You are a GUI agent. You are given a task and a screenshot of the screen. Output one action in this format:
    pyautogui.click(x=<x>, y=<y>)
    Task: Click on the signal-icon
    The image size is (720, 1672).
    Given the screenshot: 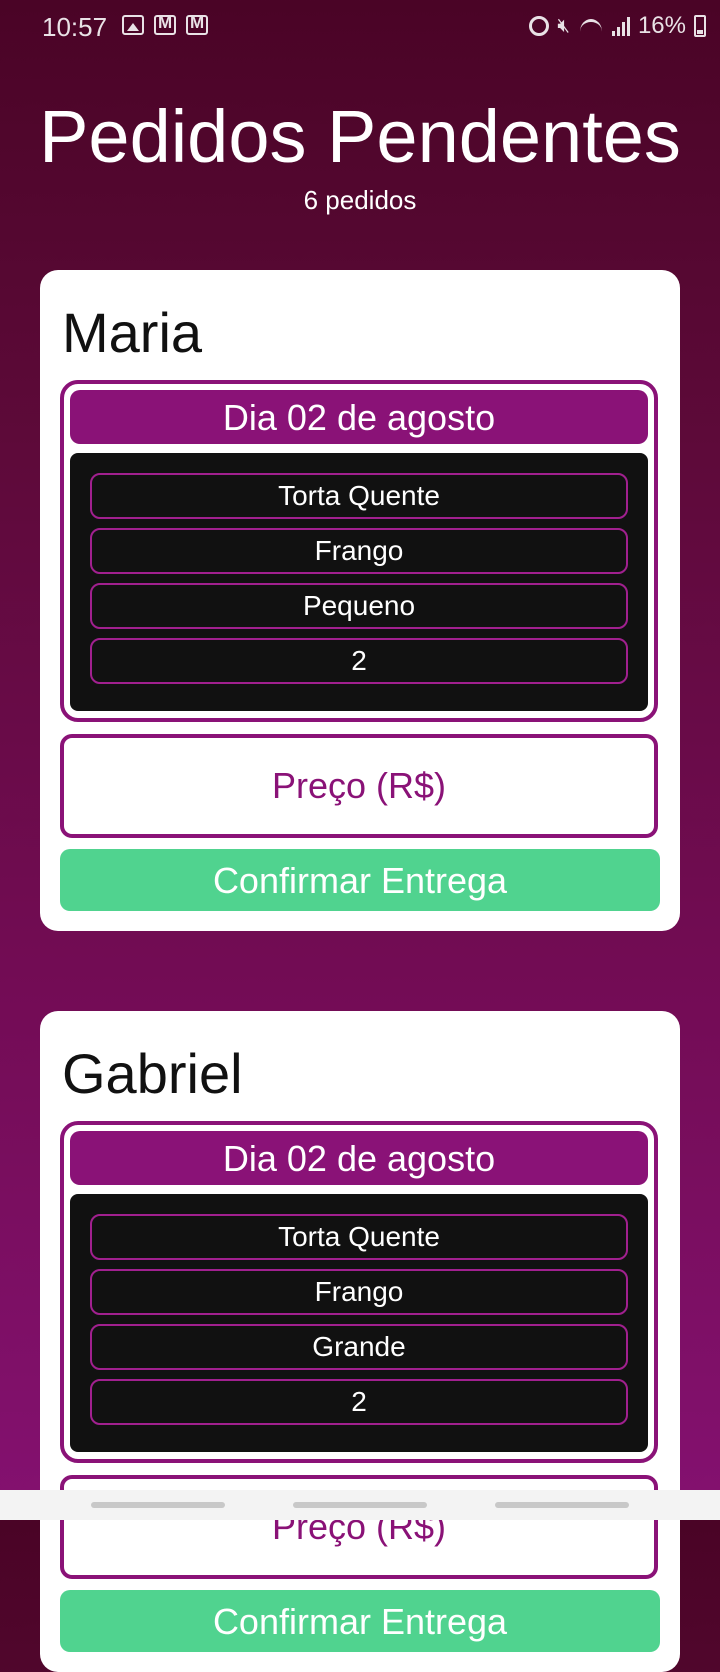 What is the action you would take?
    pyautogui.click(x=620, y=26)
    